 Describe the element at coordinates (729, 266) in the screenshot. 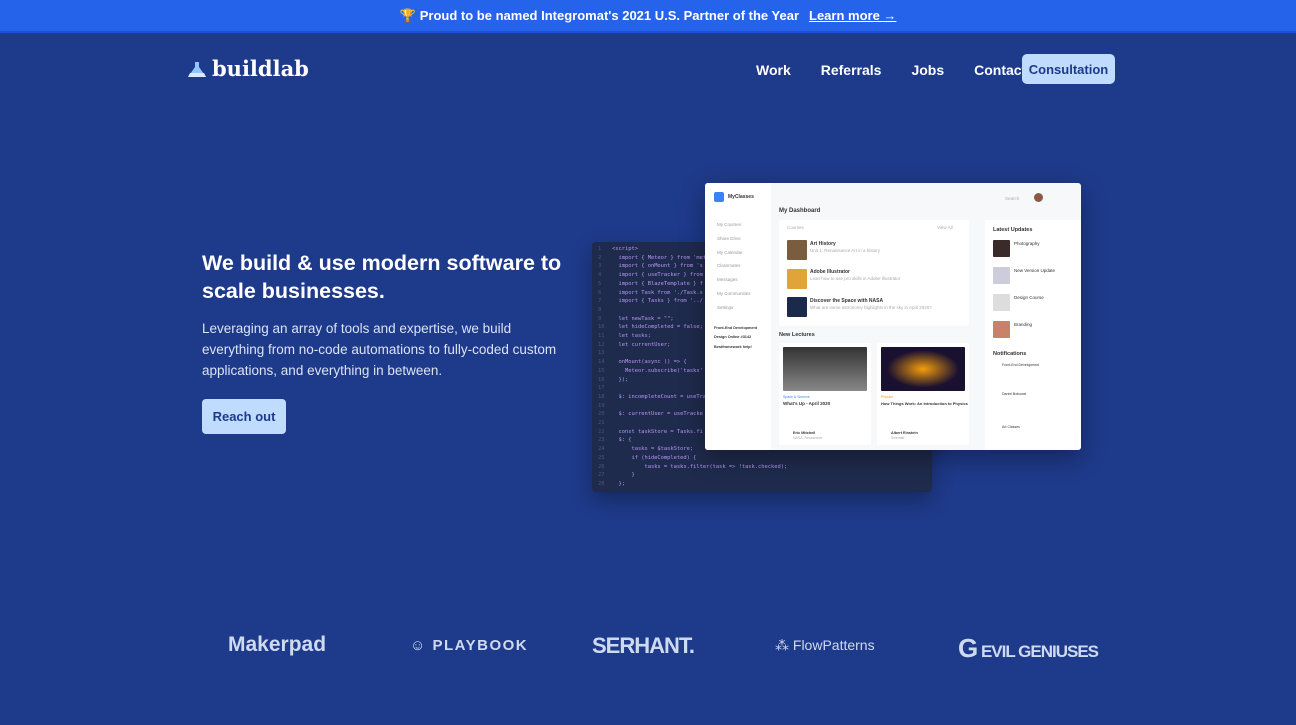

I see `side-item: Classmates` at that location.